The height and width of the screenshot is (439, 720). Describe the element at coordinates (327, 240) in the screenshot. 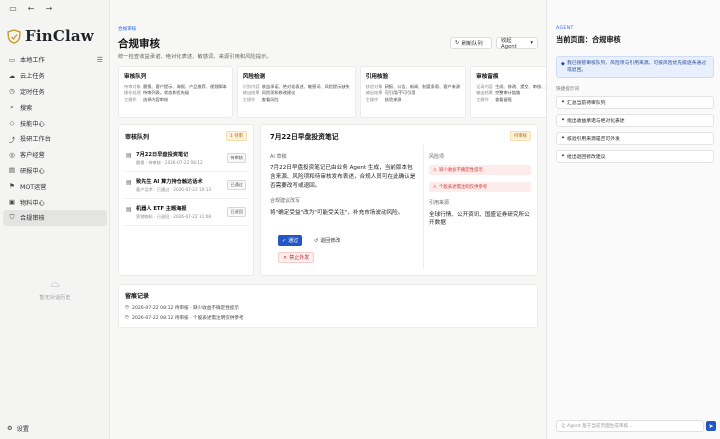

I see `return-button: ↺ 退回修改` at that location.